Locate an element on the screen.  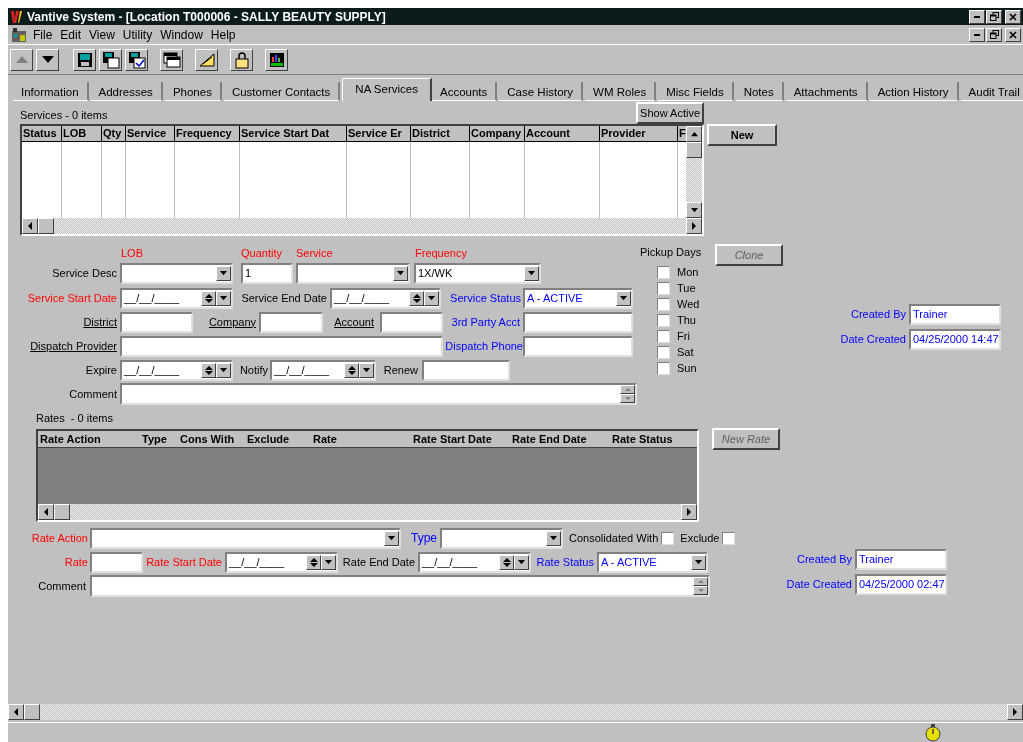
push-button: Show Active is located at coordinates (670, 113).